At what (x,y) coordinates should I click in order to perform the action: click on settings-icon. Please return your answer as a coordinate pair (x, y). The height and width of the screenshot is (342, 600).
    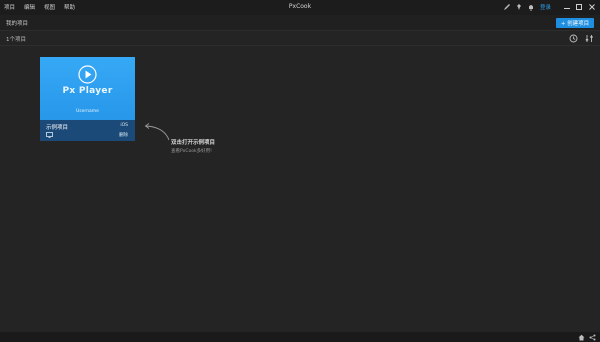
    Looking at the image, I should click on (589, 38).